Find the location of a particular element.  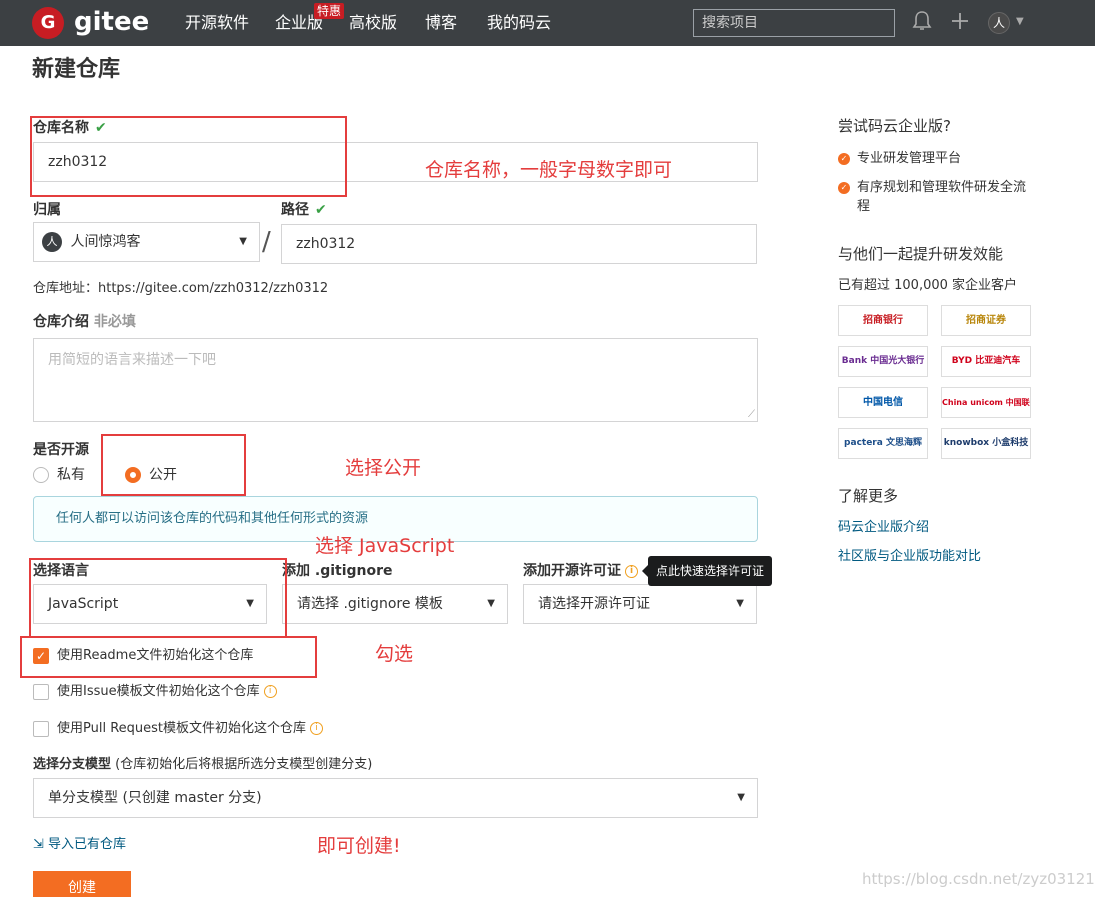

intro-label: 仓库介绍 非必填 is located at coordinates (84, 322).